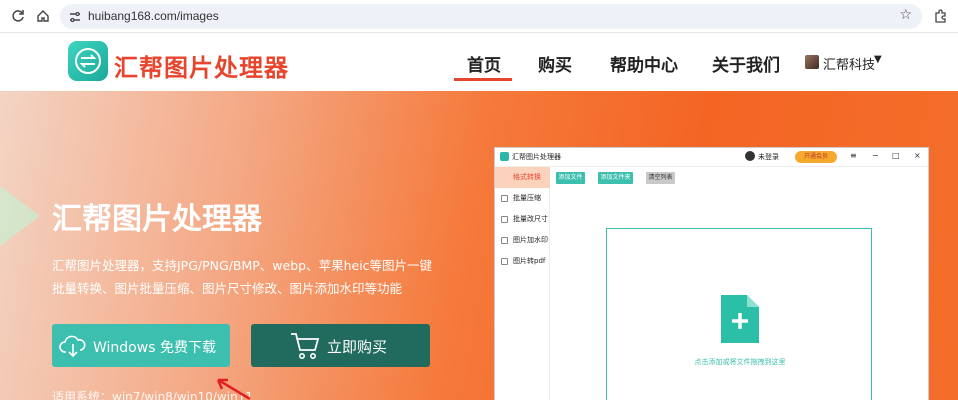 The image size is (958, 400). I want to click on sidebar-item-label: 格式转换, so click(527, 177).